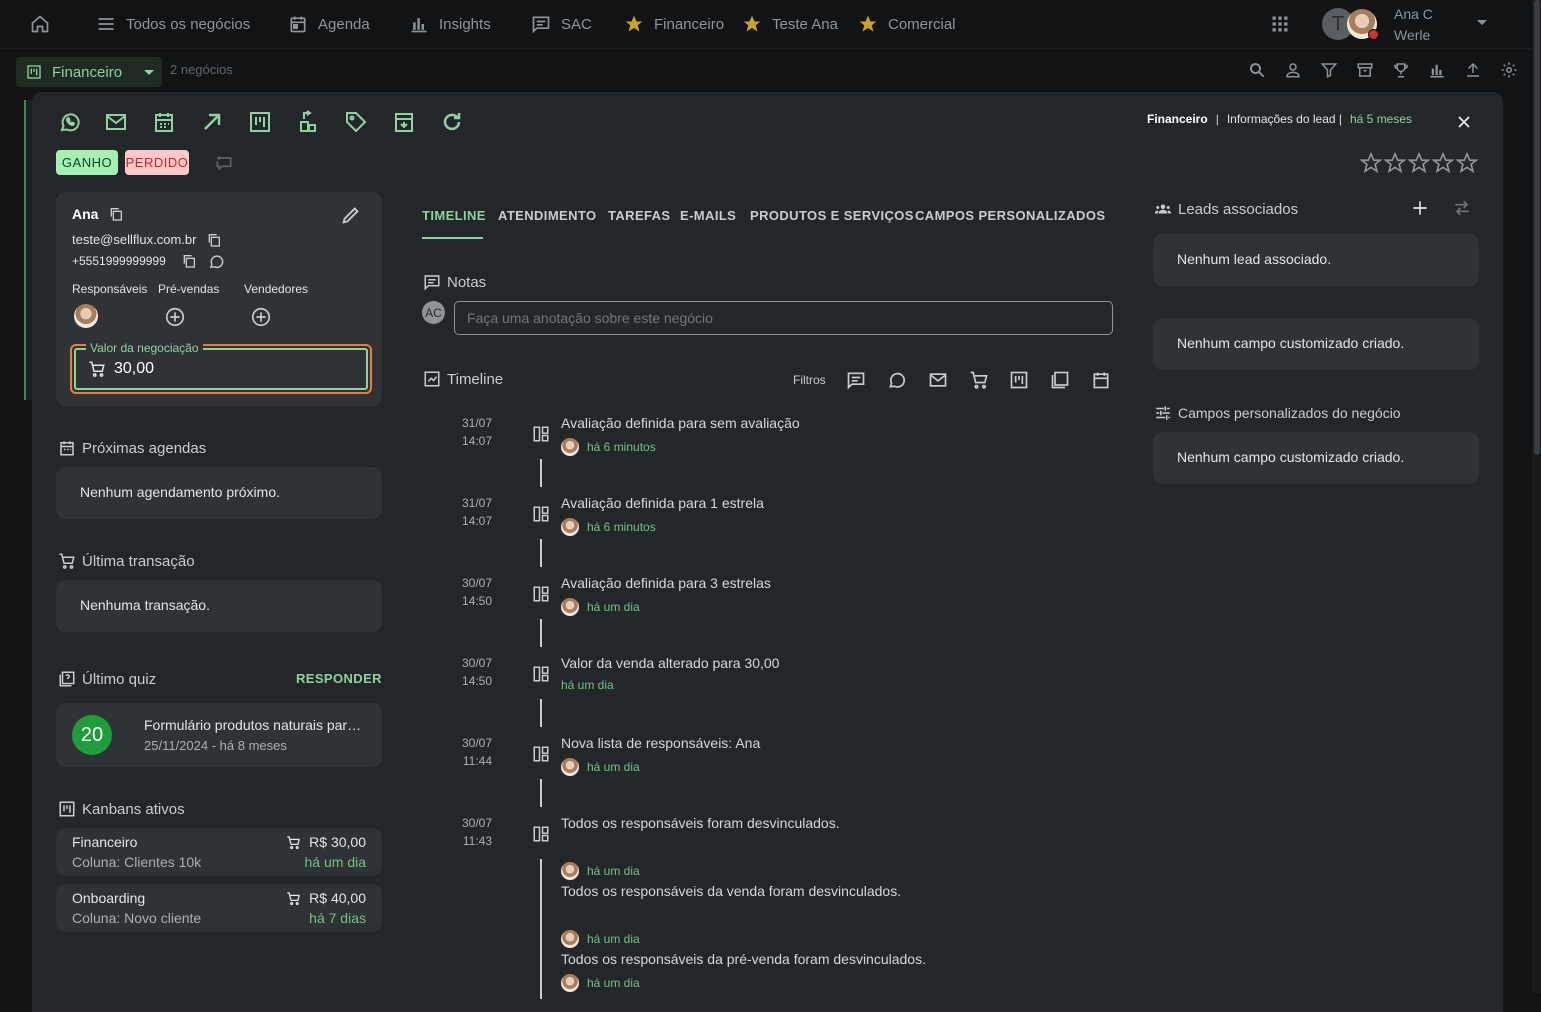 This screenshot has width=1541, height=1012. Describe the element at coordinates (600, 871) in the screenshot. I see `sub-event-meta: há um dia` at that location.